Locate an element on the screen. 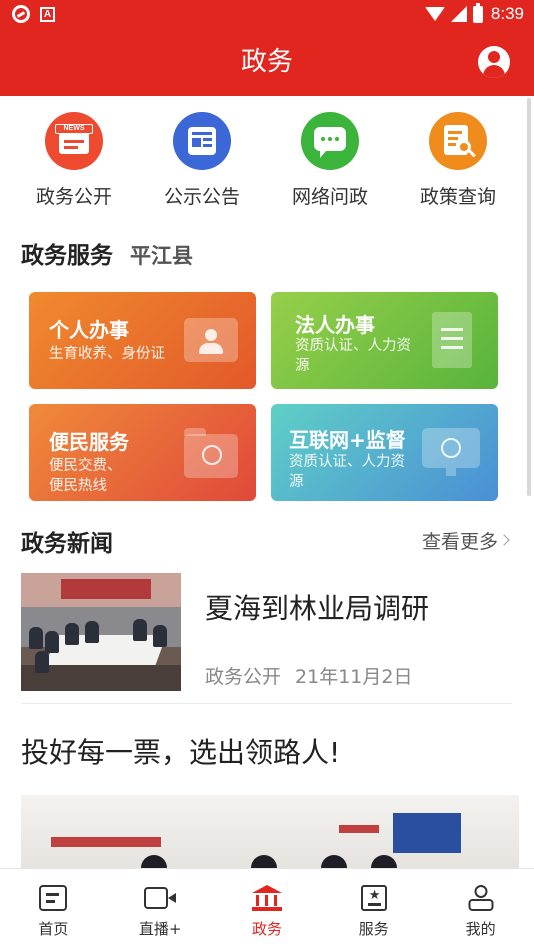  chat-icon is located at coordinates (330, 141).